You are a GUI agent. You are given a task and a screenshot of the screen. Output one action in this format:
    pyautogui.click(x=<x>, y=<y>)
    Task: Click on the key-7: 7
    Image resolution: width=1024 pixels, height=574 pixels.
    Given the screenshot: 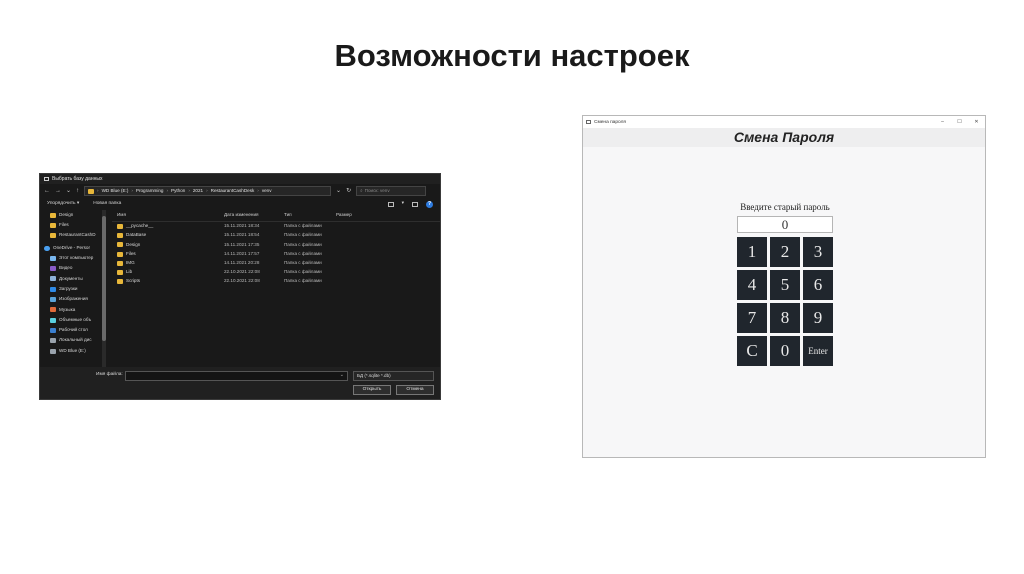 What is the action you would take?
    pyautogui.click(x=752, y=318)
    